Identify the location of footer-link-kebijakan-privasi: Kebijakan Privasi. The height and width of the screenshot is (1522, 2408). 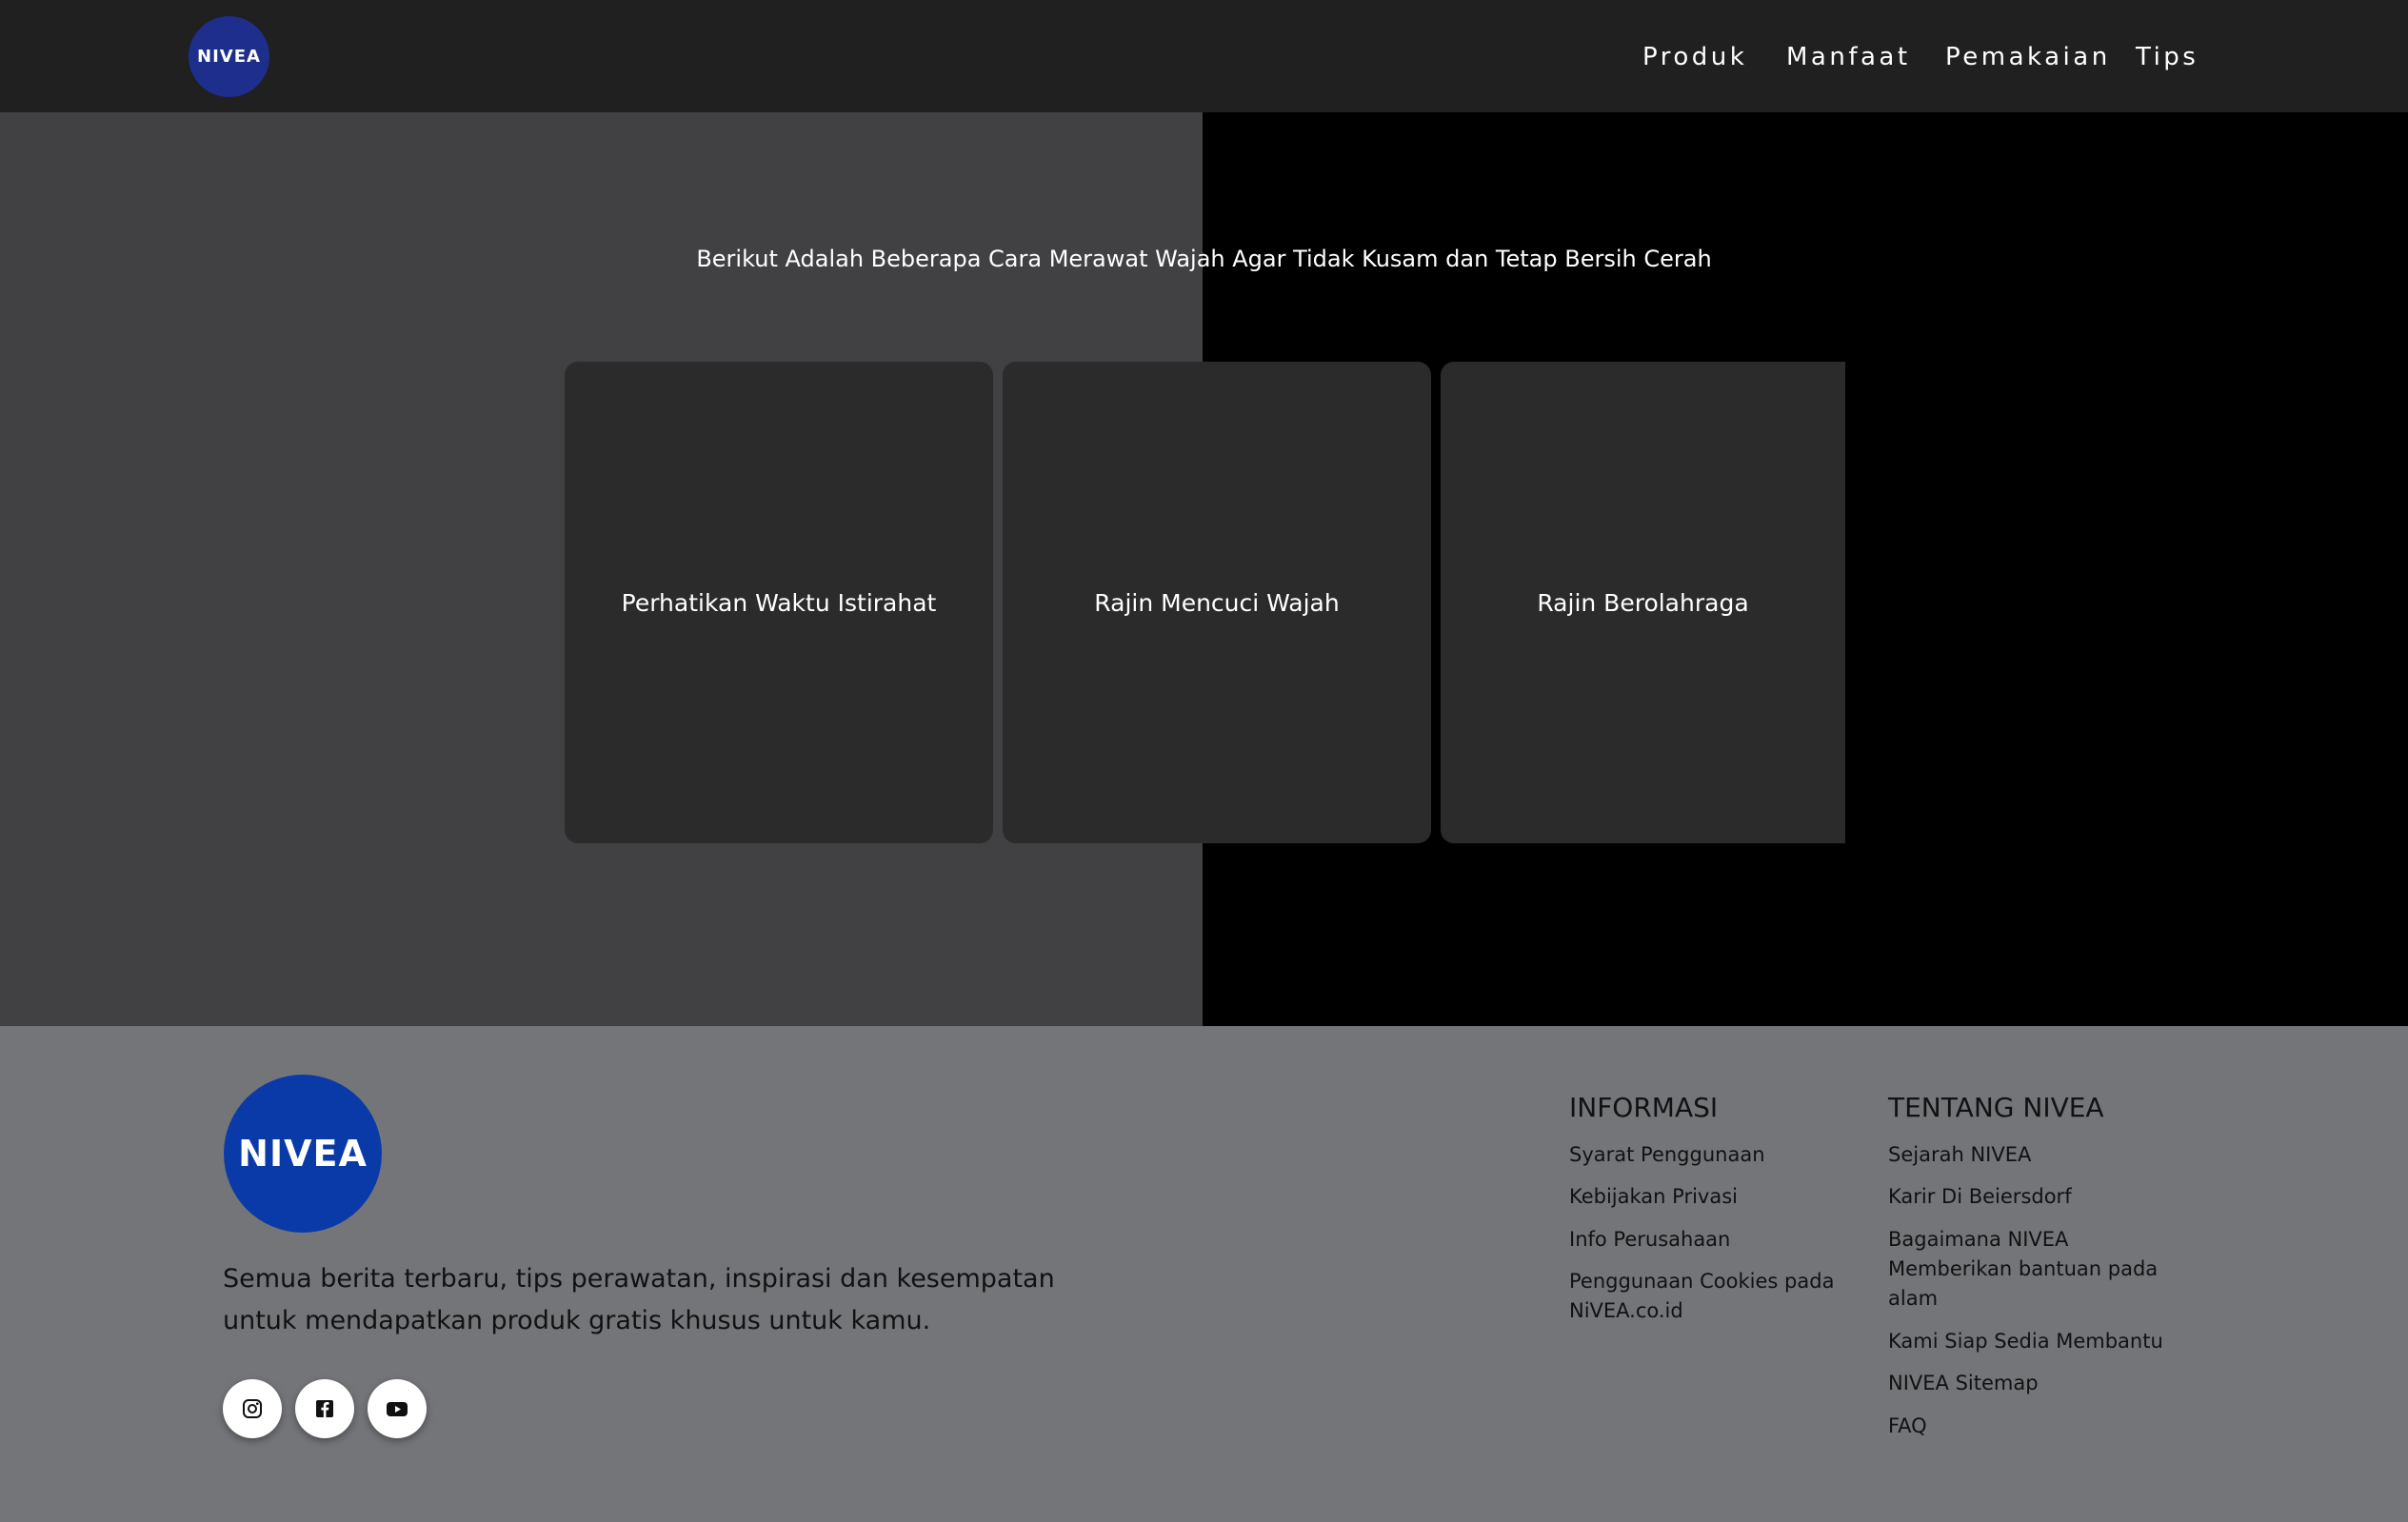
(1726, 1197).